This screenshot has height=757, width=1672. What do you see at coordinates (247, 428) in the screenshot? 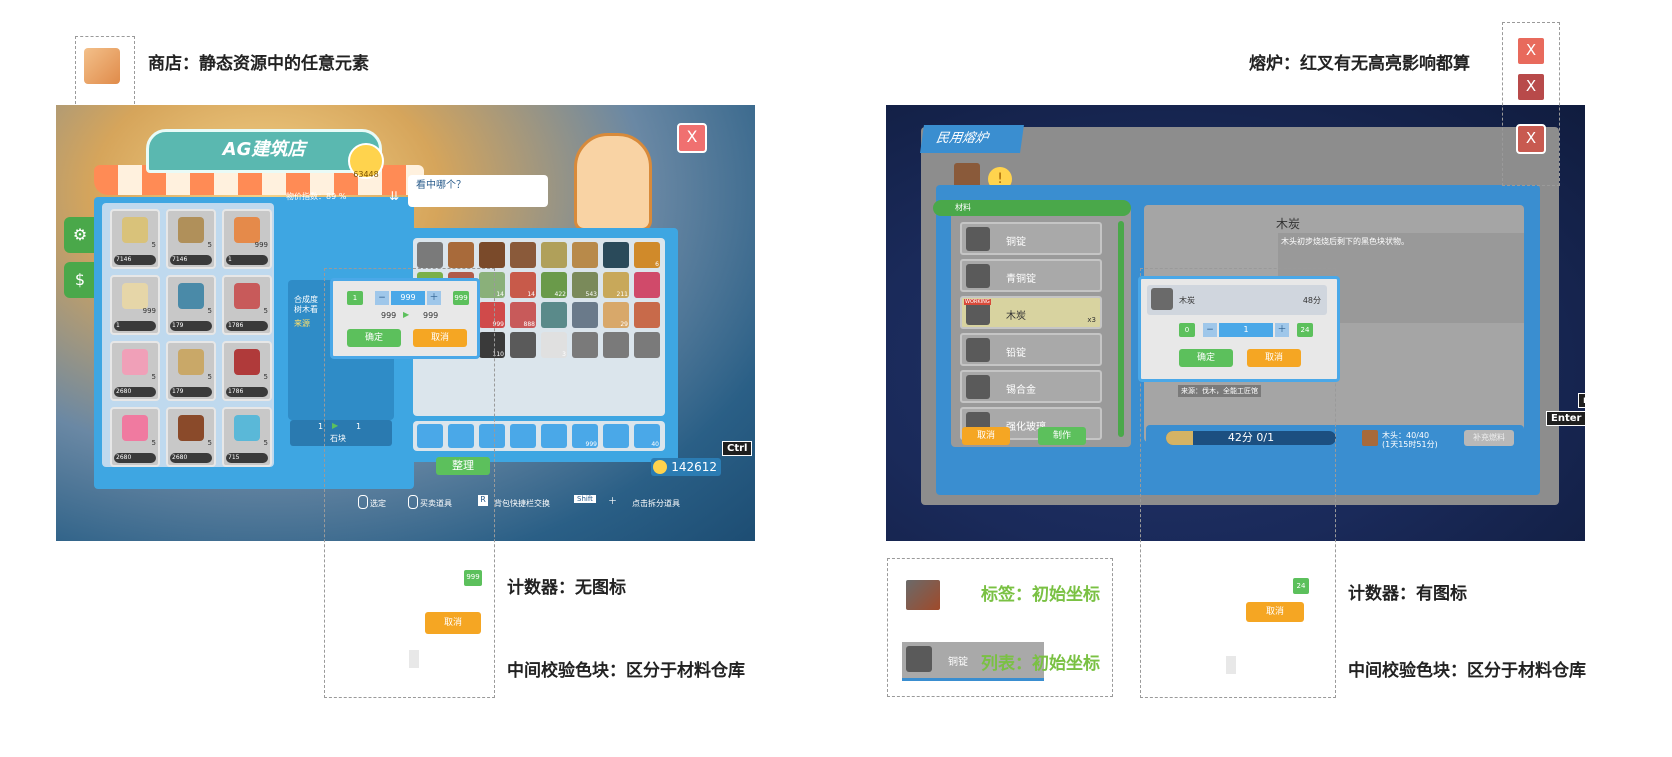
I see `table-icon` at bounding box center [247, 428].